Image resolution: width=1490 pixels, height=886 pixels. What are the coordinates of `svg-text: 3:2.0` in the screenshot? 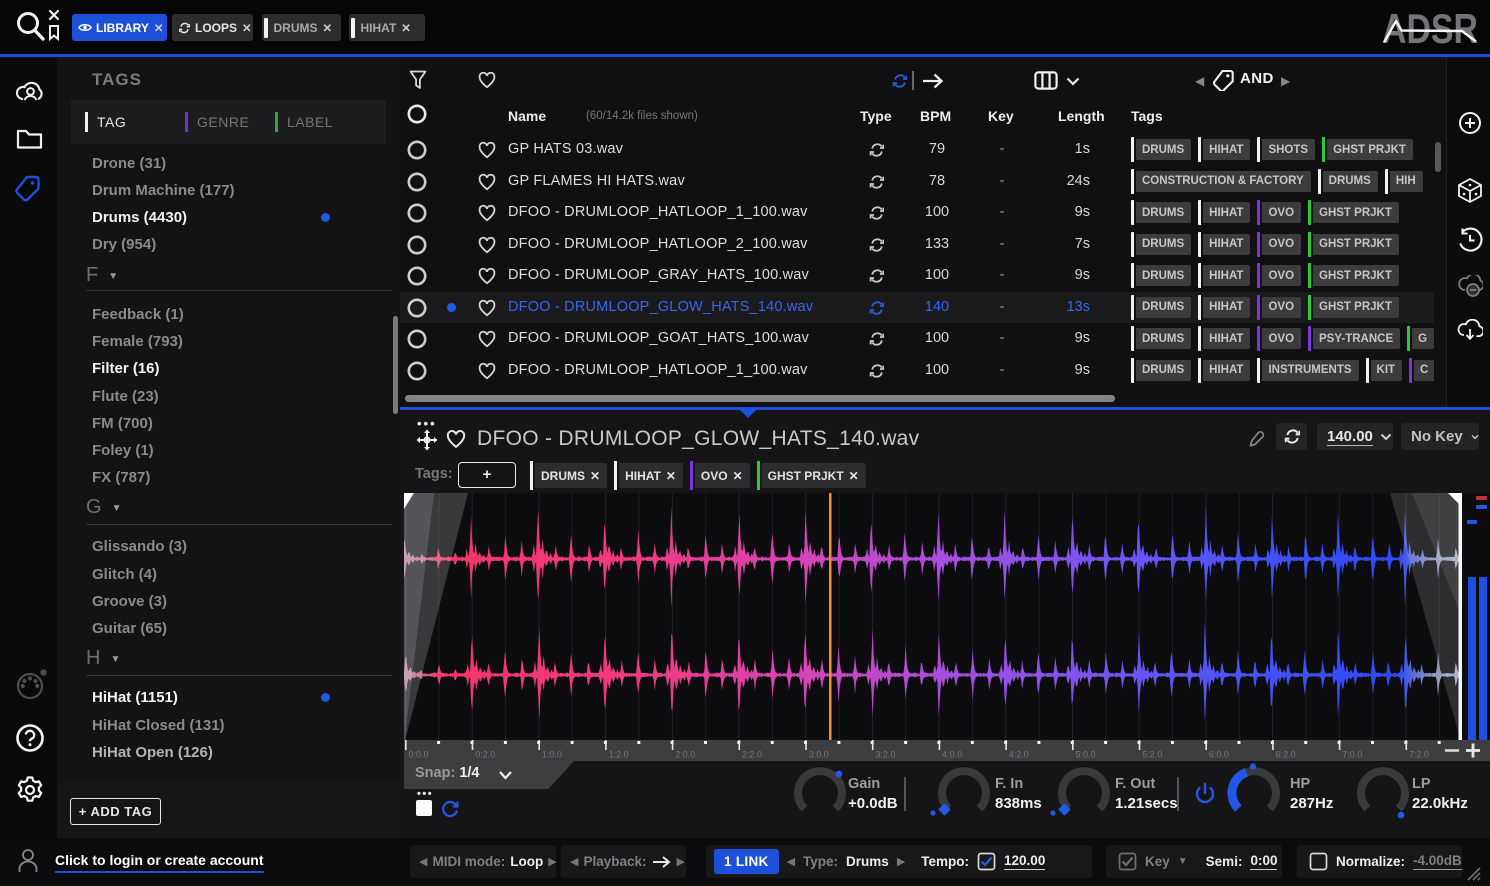 It's located at (885, 755).